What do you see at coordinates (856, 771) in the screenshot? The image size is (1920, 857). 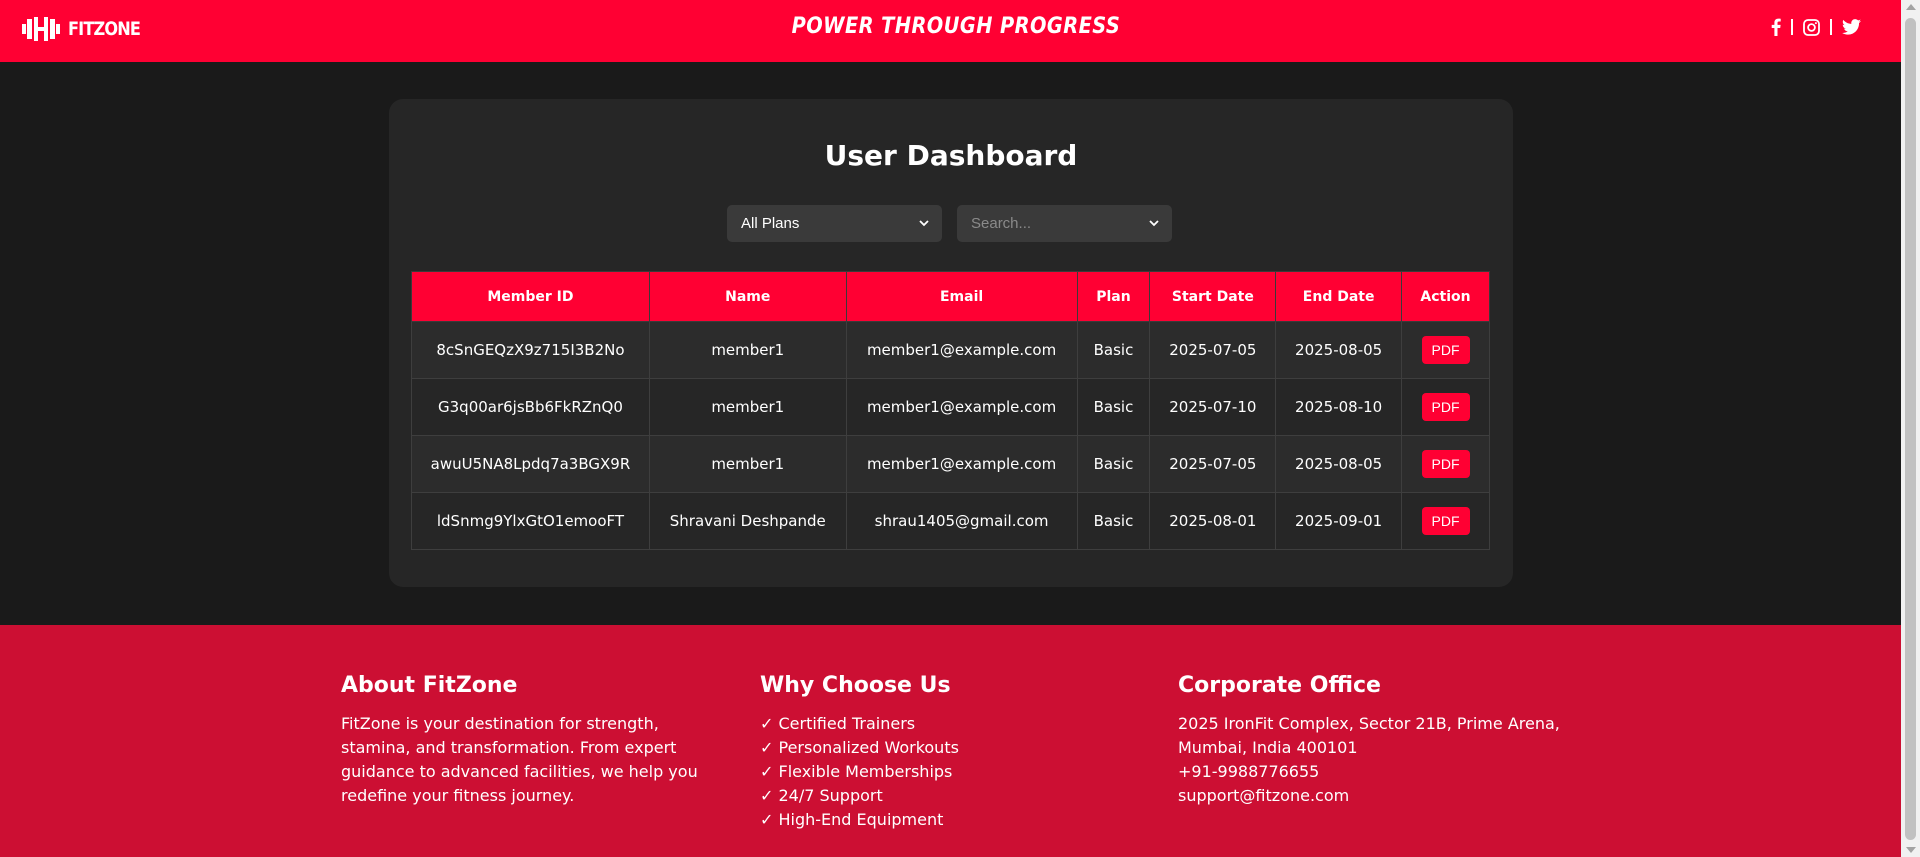 I see `list-item: ✓ Flexible Memberships` at bounding box center [856, 771].